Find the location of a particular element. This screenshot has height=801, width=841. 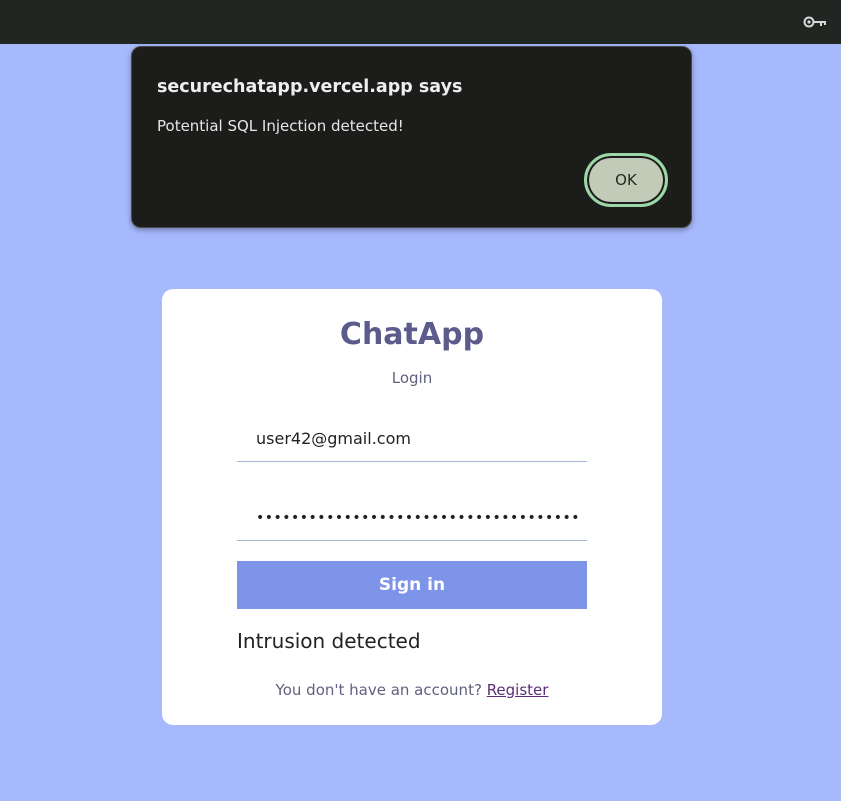

login-subtitle: Login is located at coordinates (412, 378).